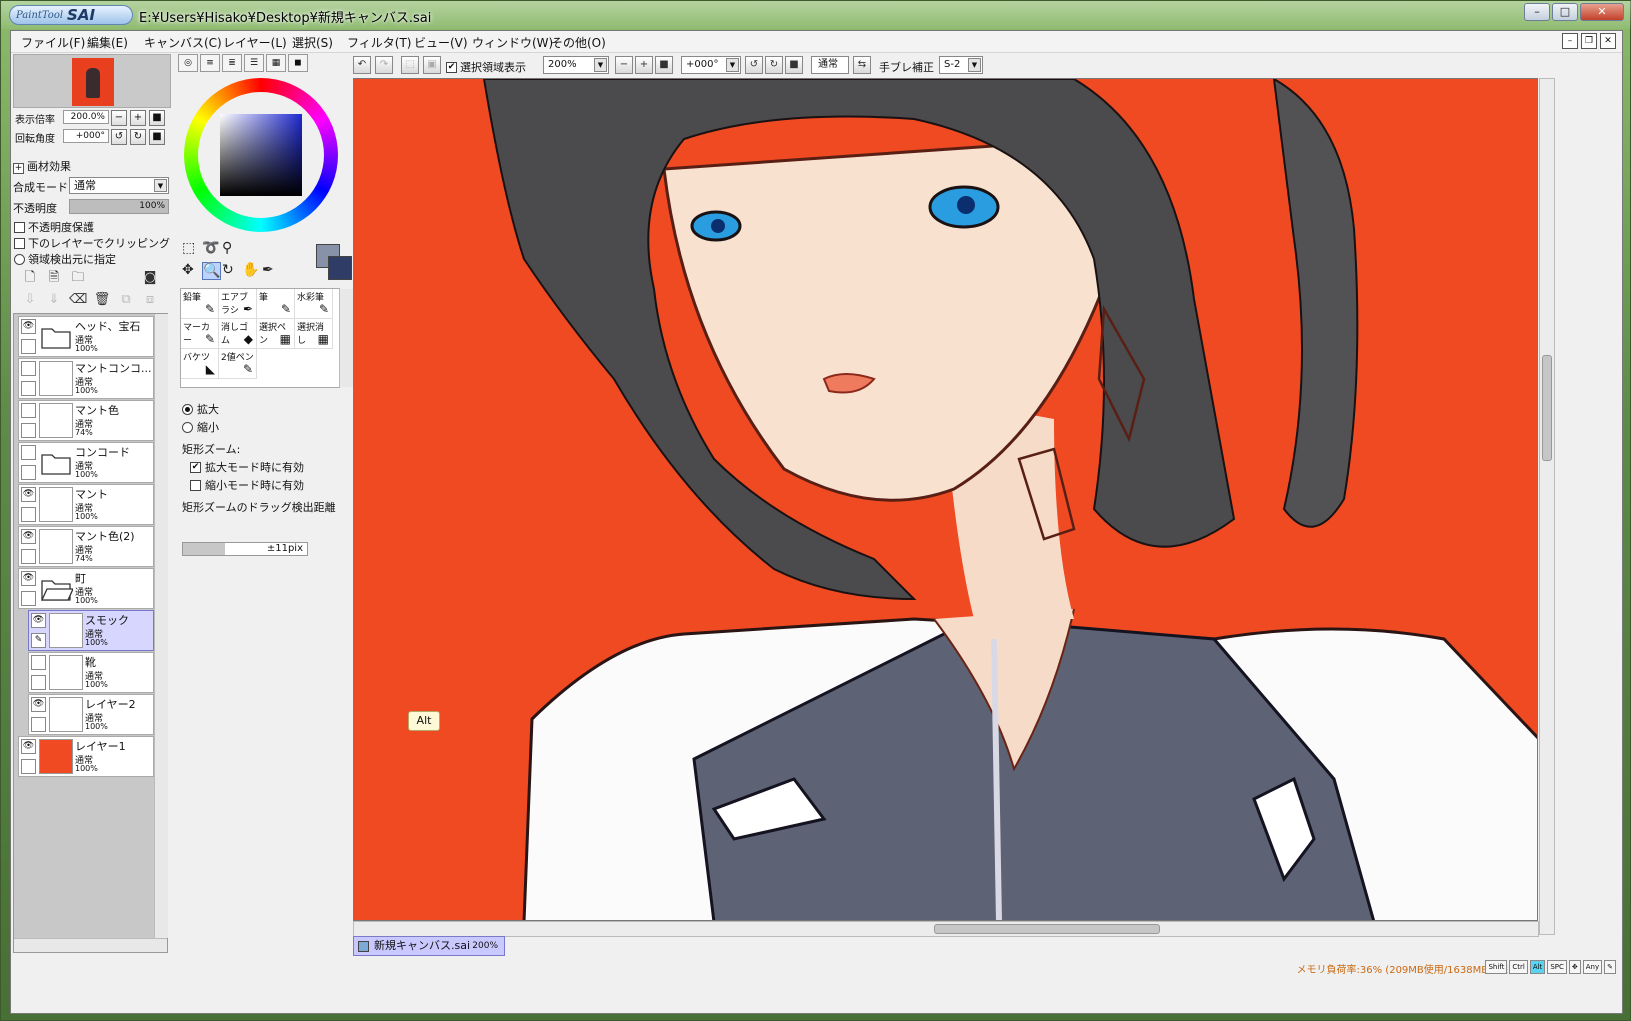 The width and height of the screenshot is (1631, 1021). What do you see at coordinates (312, 42) in the screenshot?
I see `menu-select: 選択(S)` at bounding box center [312, 42].